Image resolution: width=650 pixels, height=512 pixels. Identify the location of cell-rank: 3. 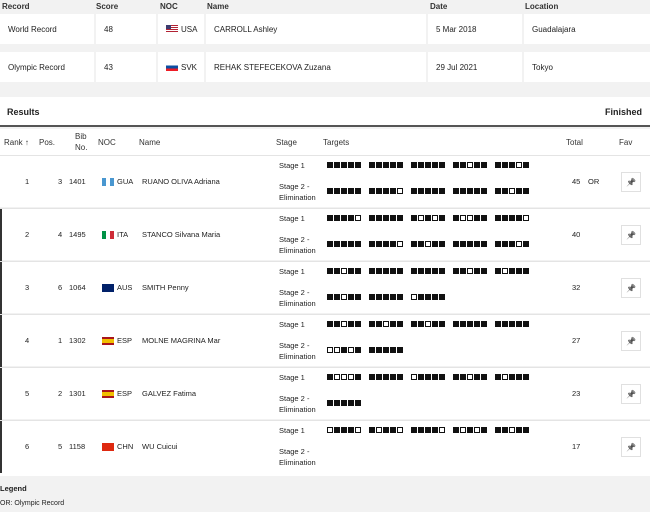
(27, 287).